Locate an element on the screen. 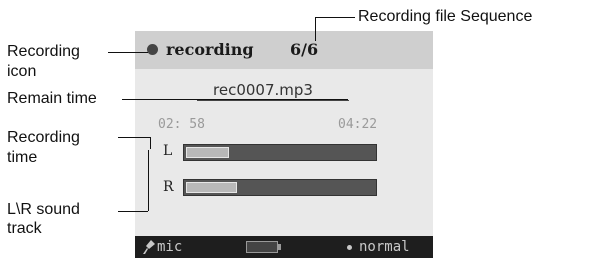 This screenshot has height=258, width=600. right-channel-level is located at coordinates (211, 187).